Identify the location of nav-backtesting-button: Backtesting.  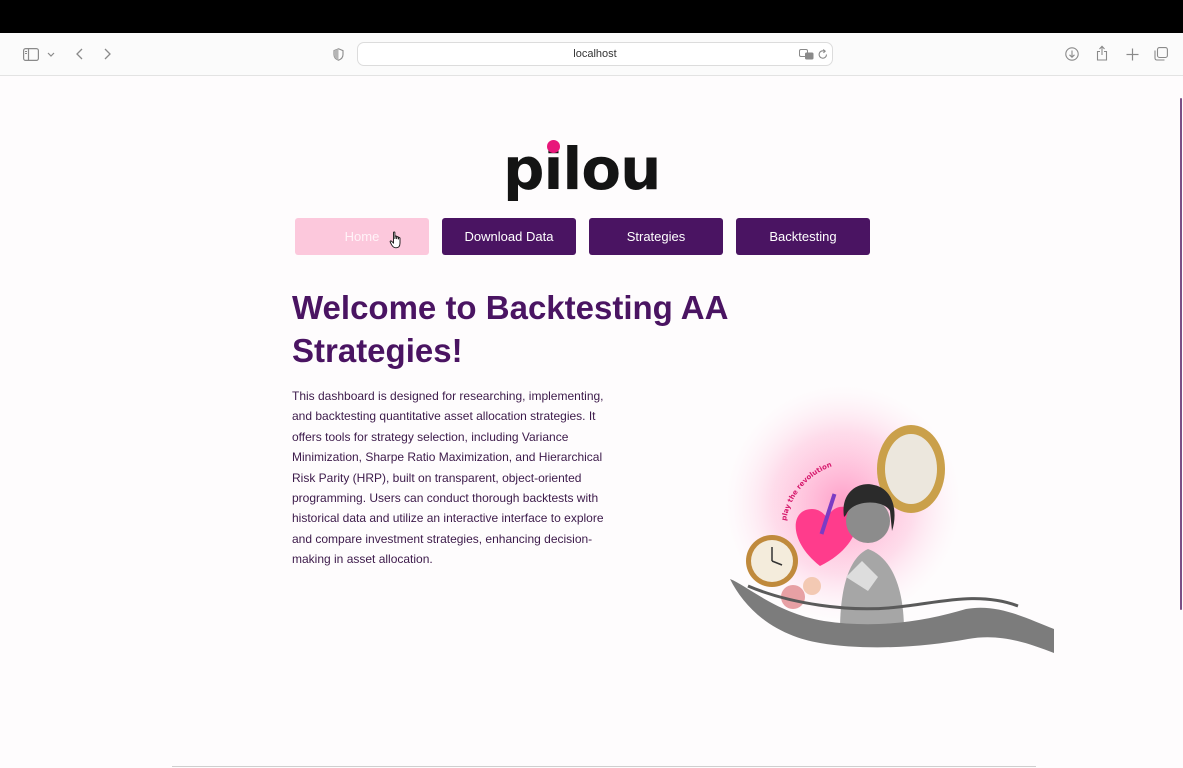
(803, 236).